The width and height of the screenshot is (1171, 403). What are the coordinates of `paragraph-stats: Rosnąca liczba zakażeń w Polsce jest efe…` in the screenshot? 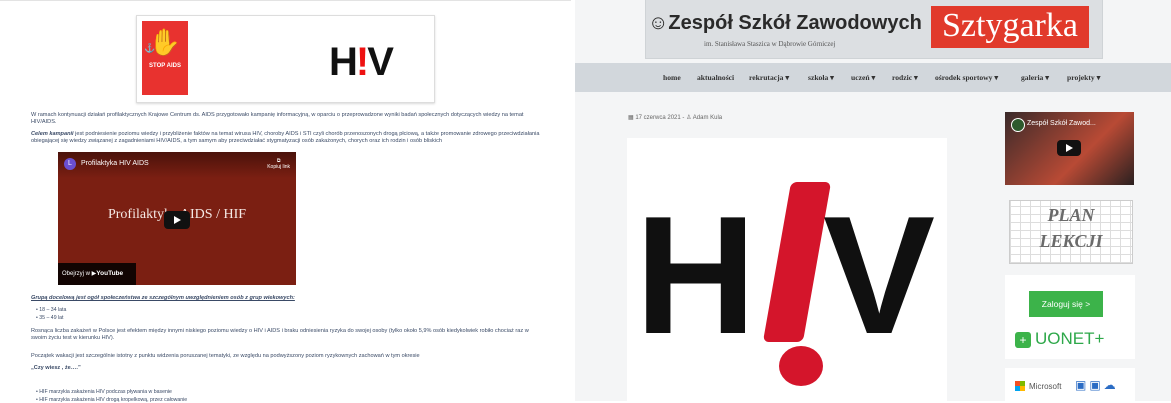 It's located at (280, 334).